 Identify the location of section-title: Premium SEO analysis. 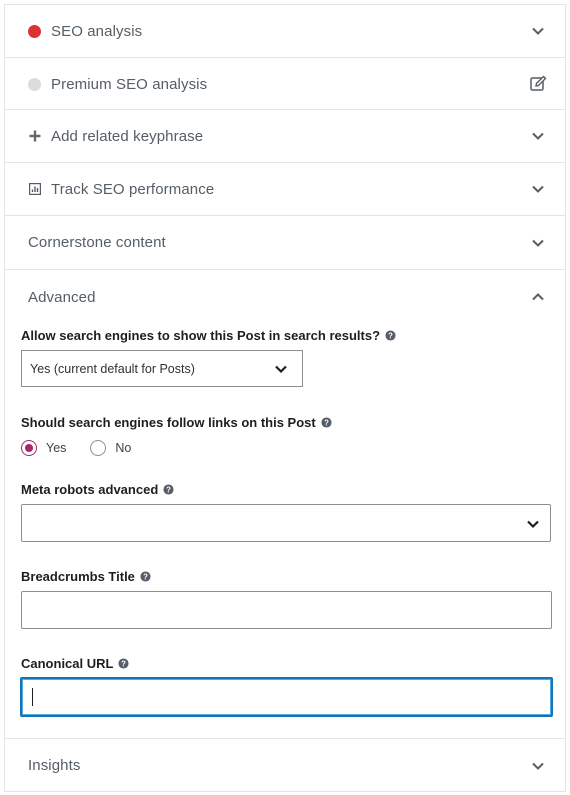
(129, 84).